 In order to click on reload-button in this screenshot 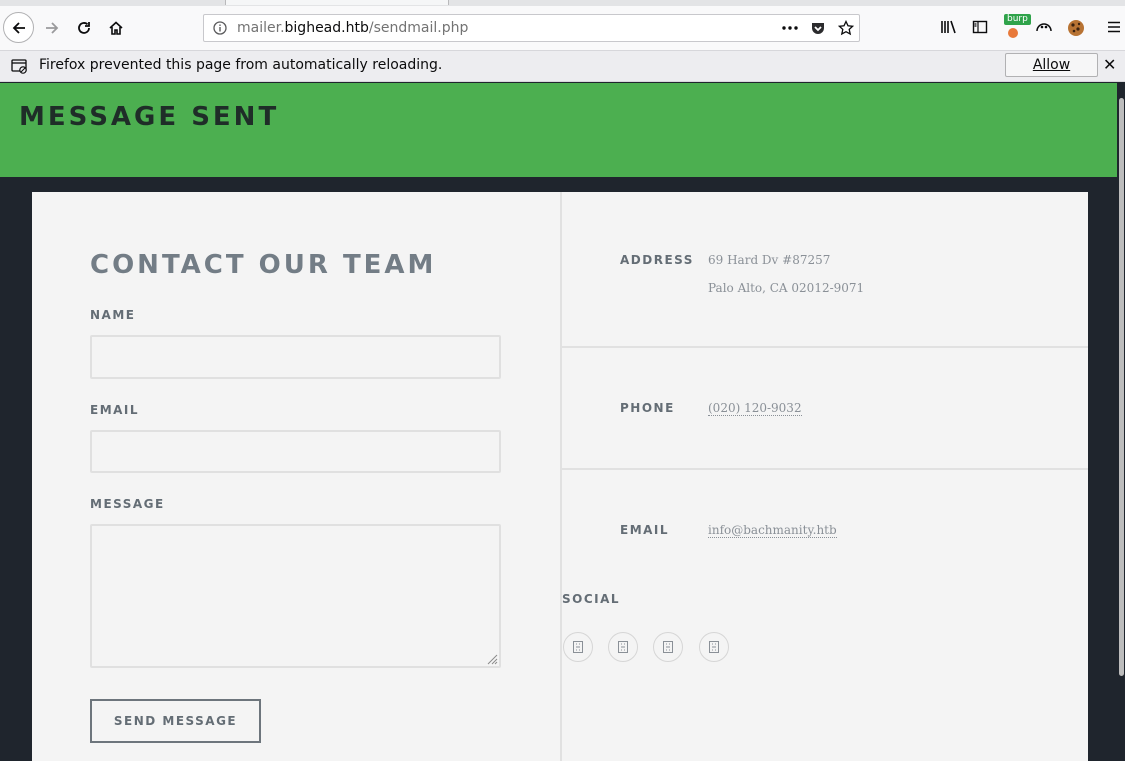, I will do `click(84, 28)`.